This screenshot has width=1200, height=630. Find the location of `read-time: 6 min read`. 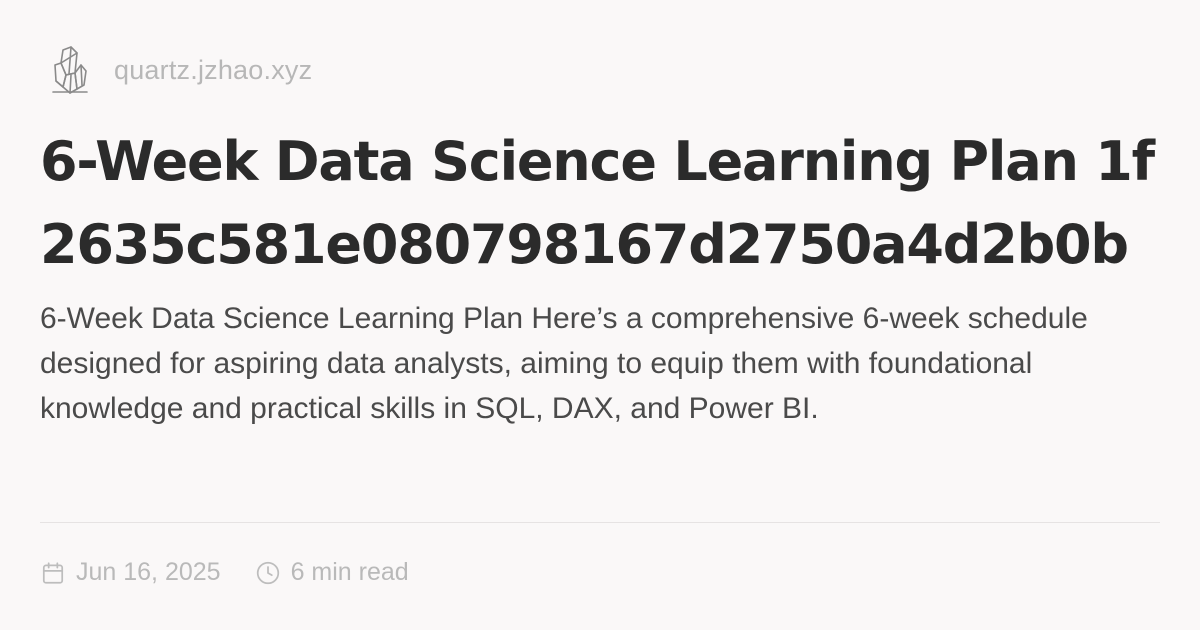

read-time: 6 min read is located at coordinates (332, 572).